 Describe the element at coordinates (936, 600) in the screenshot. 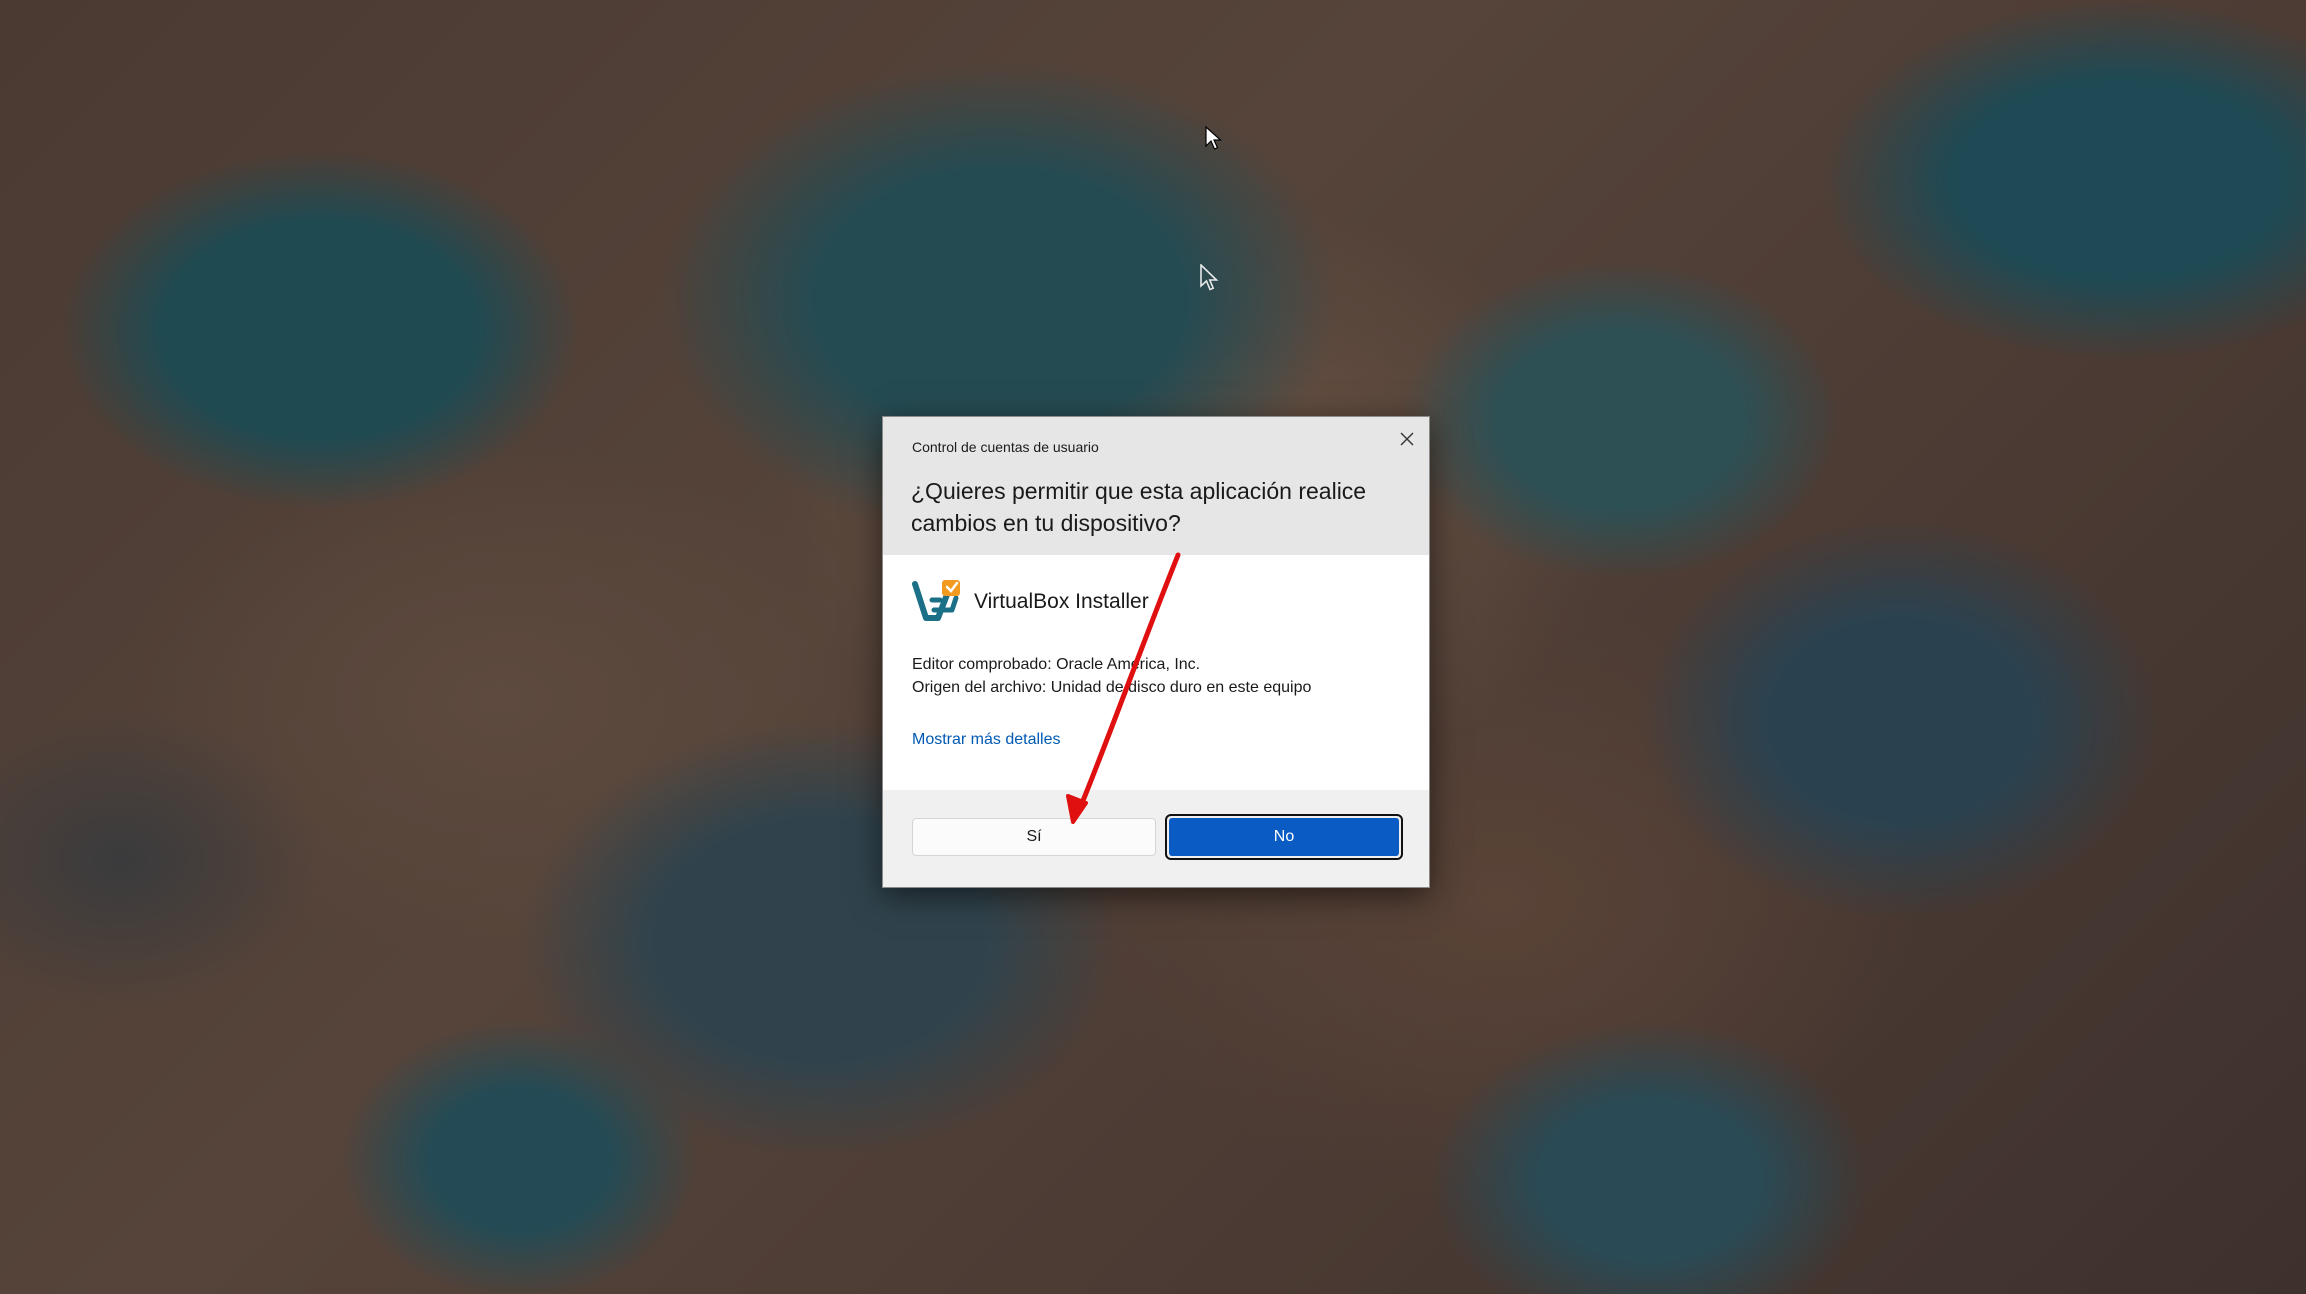

I see `virtualbox-icon` at that location.